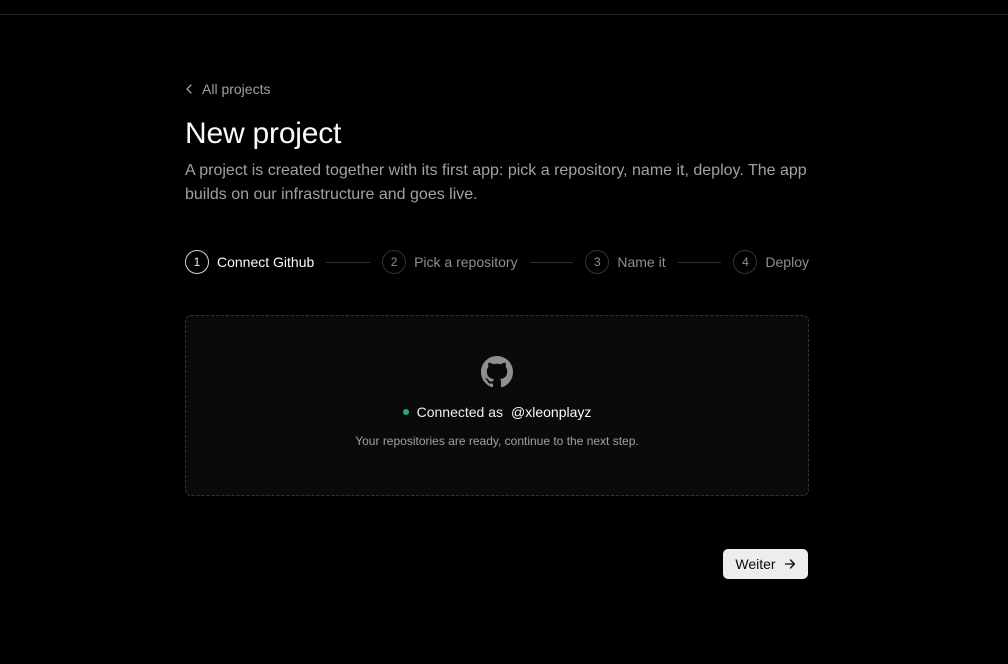 The width and height of the screenshot is (1008, 664). I want to click on step-label: Pick a repository, so click(466, 262).